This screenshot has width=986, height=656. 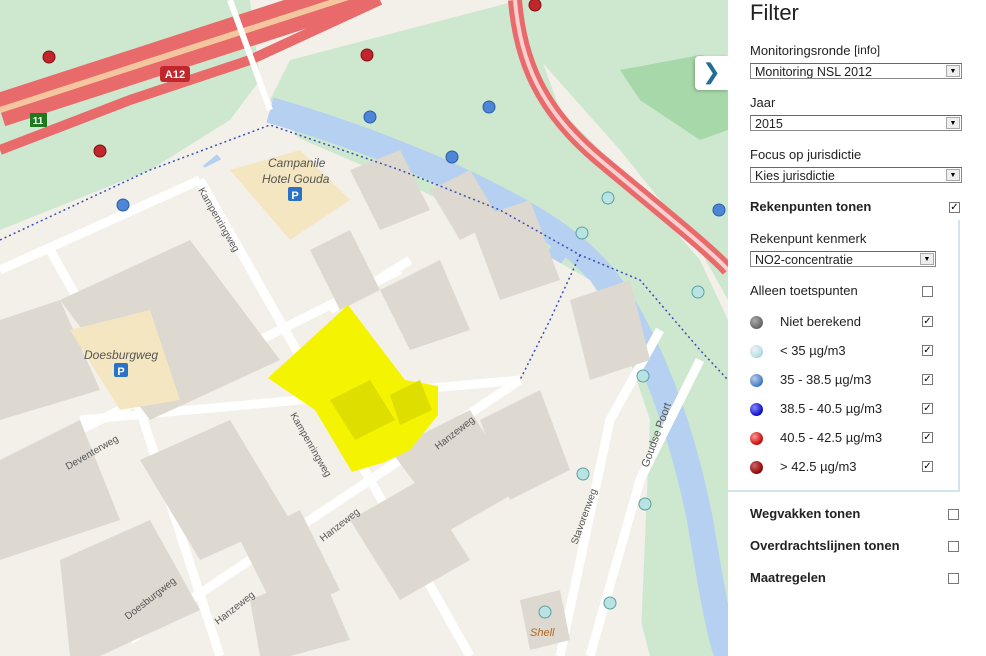 I want to click on exit-label: 11, so click(x=38, y=121).